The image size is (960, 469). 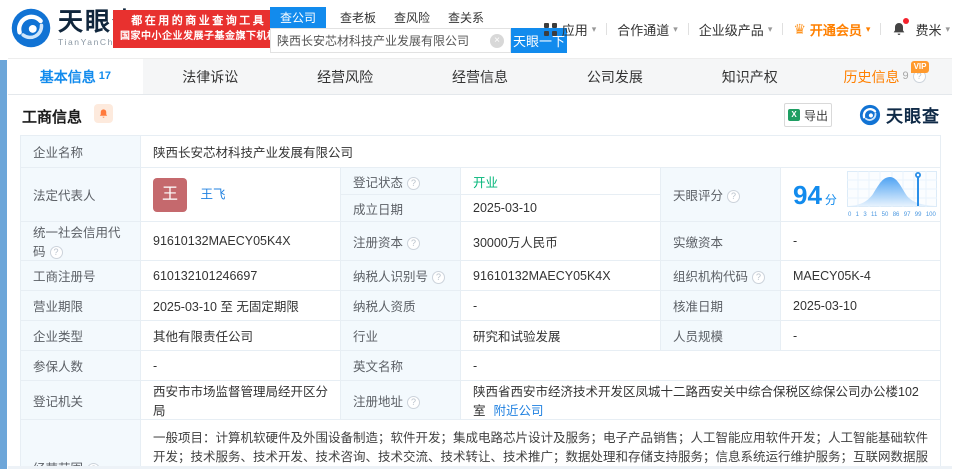 I want to click on company-name-label: 企业名称, so click(x=80, y=151).